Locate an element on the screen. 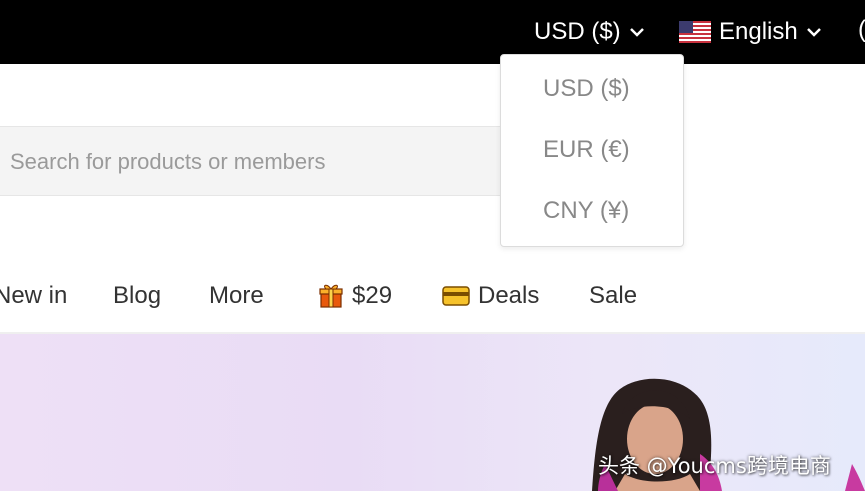 This screenshot has width=865, height=491. currency-dropdown: USD ($) EUR (€) CNY (¥) is located at coordinates (592, 150).